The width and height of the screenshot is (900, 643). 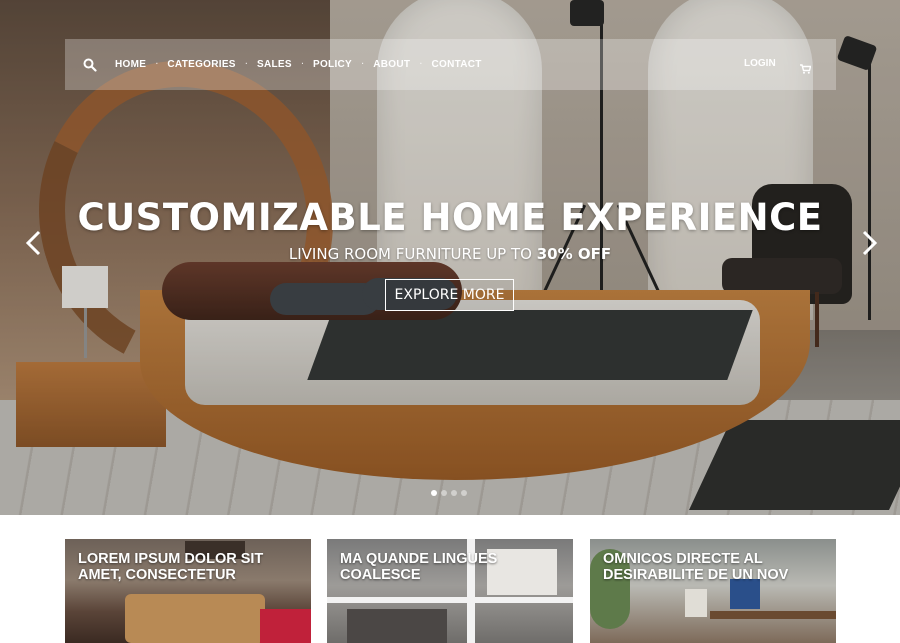 What do you see at coordinates (419, 567) in the screenshot?
I see `card-title: MA QUANDE LINGUES COALESCE` at bounding box center [419, 567].